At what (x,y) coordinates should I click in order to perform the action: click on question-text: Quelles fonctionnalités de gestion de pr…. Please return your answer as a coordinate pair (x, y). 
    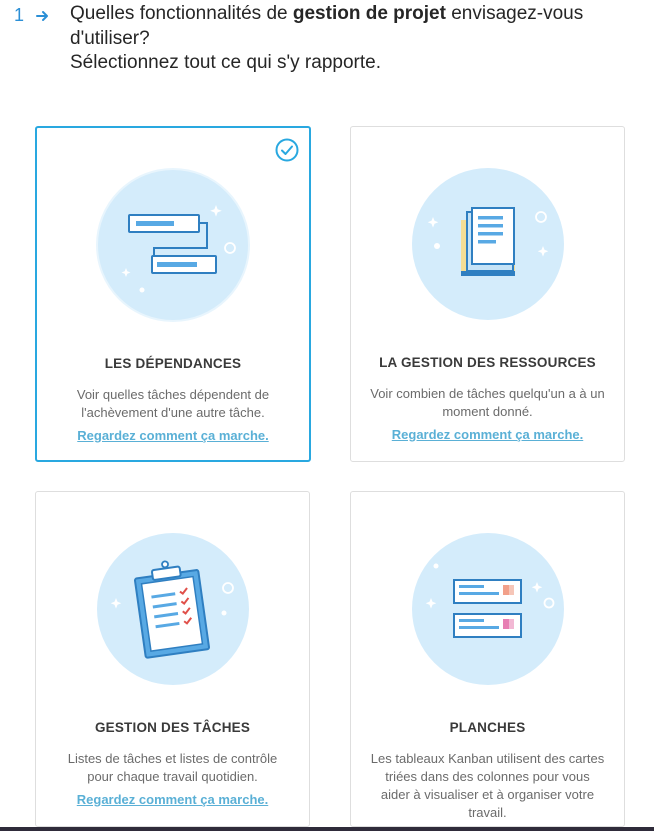
    Looking at the image, I should click on (360, 39).